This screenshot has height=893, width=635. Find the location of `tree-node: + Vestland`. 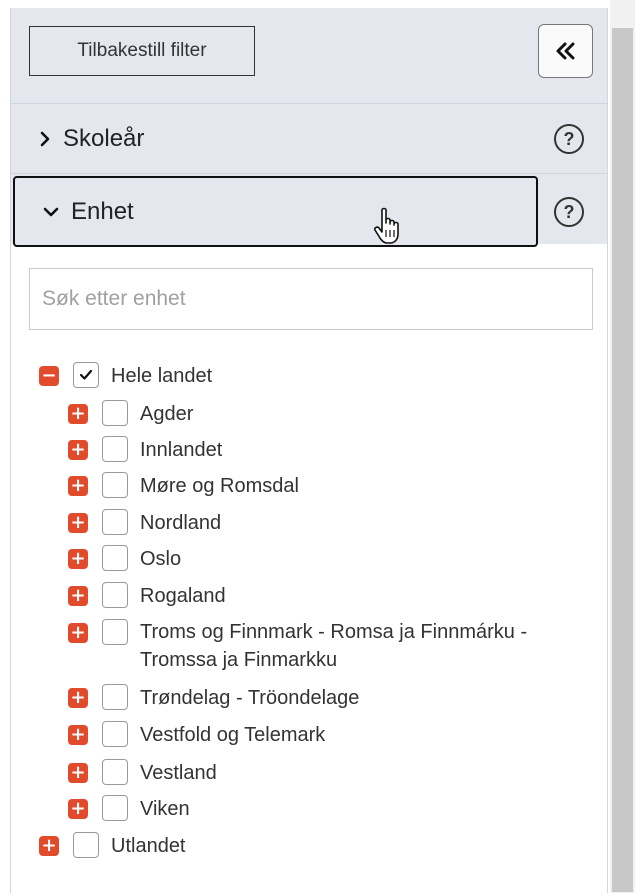

tree-node: + Vestland is located at coordinates (142, 773).